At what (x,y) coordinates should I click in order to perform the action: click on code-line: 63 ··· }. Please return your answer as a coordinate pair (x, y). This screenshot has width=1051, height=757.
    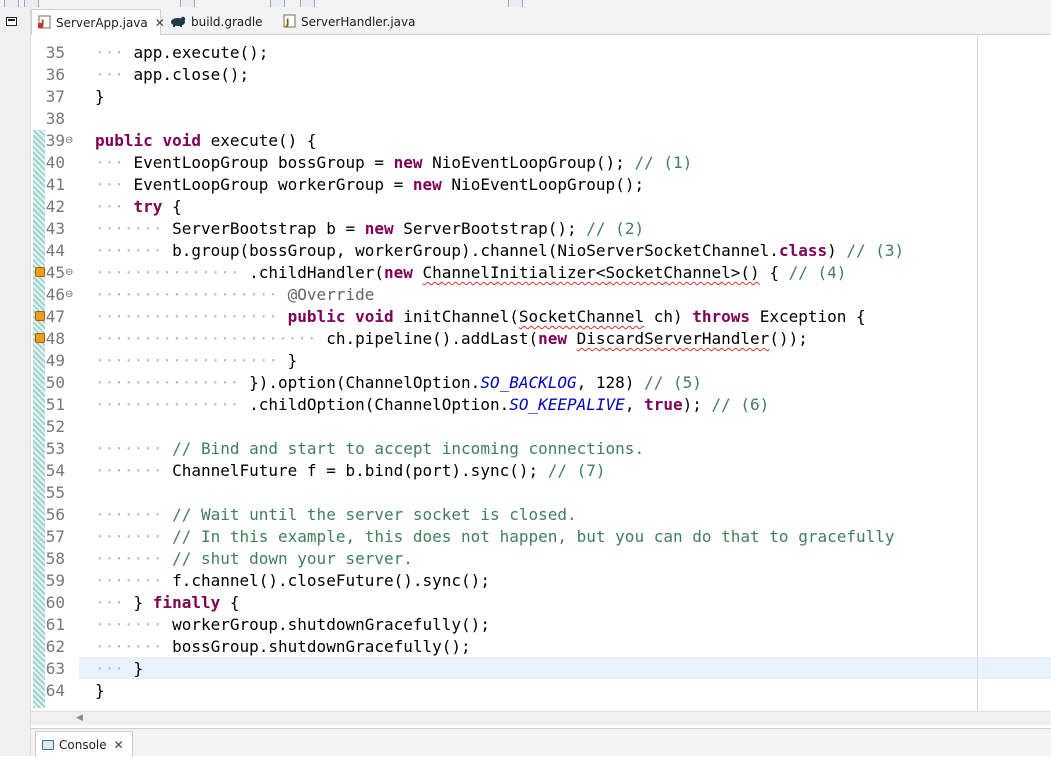
    Looking at the image, I should click on (541, 669).